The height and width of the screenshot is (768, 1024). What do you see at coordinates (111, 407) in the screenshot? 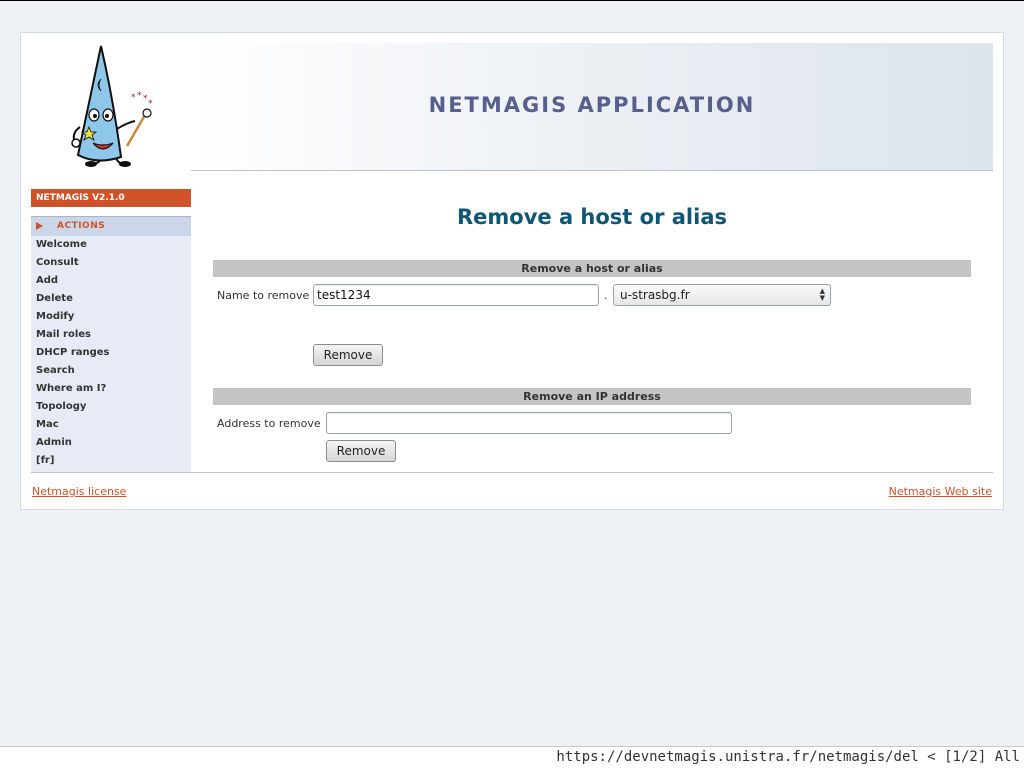
I see `sidebar-item-topology: Topology` at bounding box center [111, 407].